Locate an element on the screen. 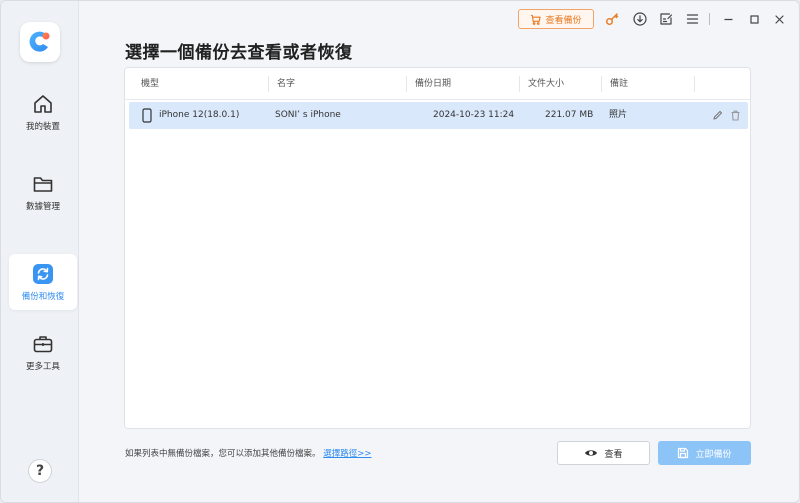 The height and width of the screenshot is (503, 800). sidebar-item-label: 我的裝置 is located at coordinates (42, 126).